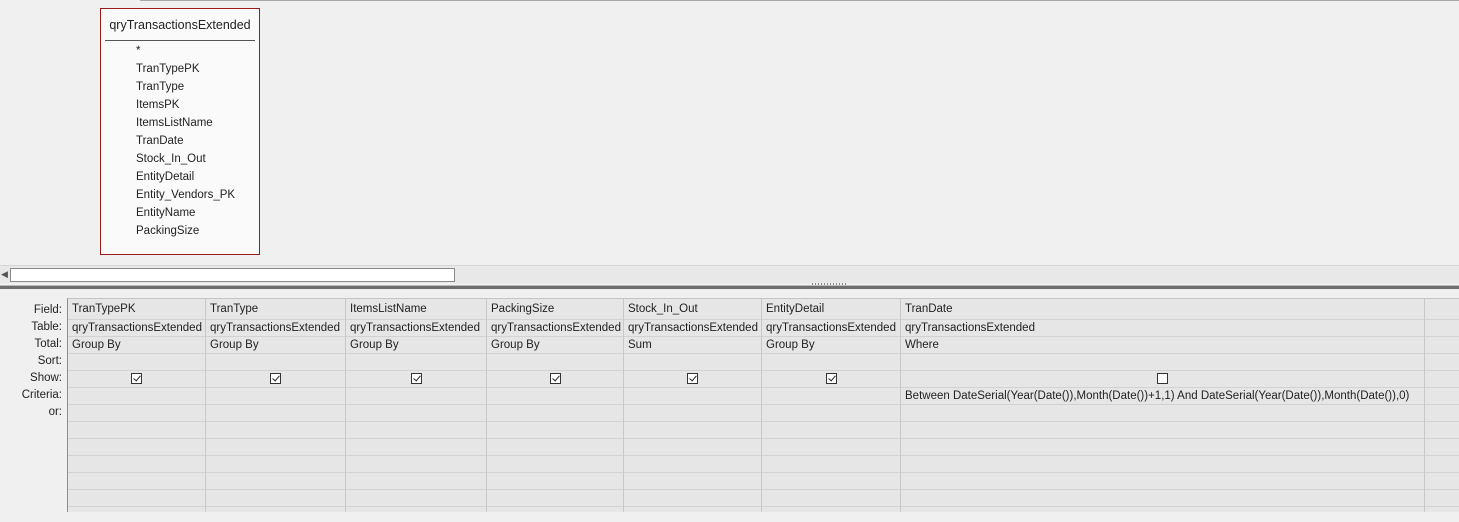  What do you see at coordinates (275, 309) in the screenshot?
I see `field-cell: TranType` at bounding box center [275, 309].